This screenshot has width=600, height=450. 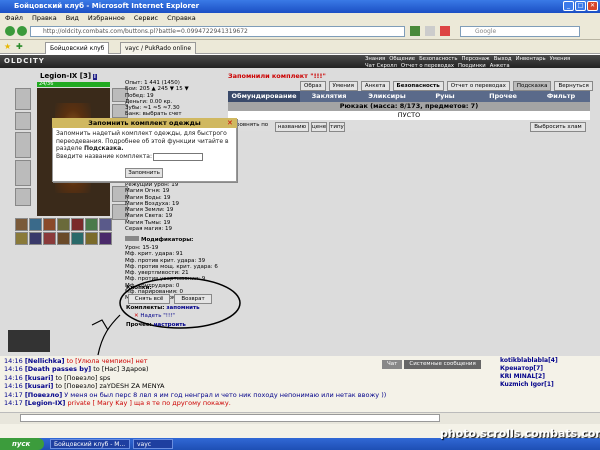 I want to click on security-button: Безопасность, so click(x=418, y=86).